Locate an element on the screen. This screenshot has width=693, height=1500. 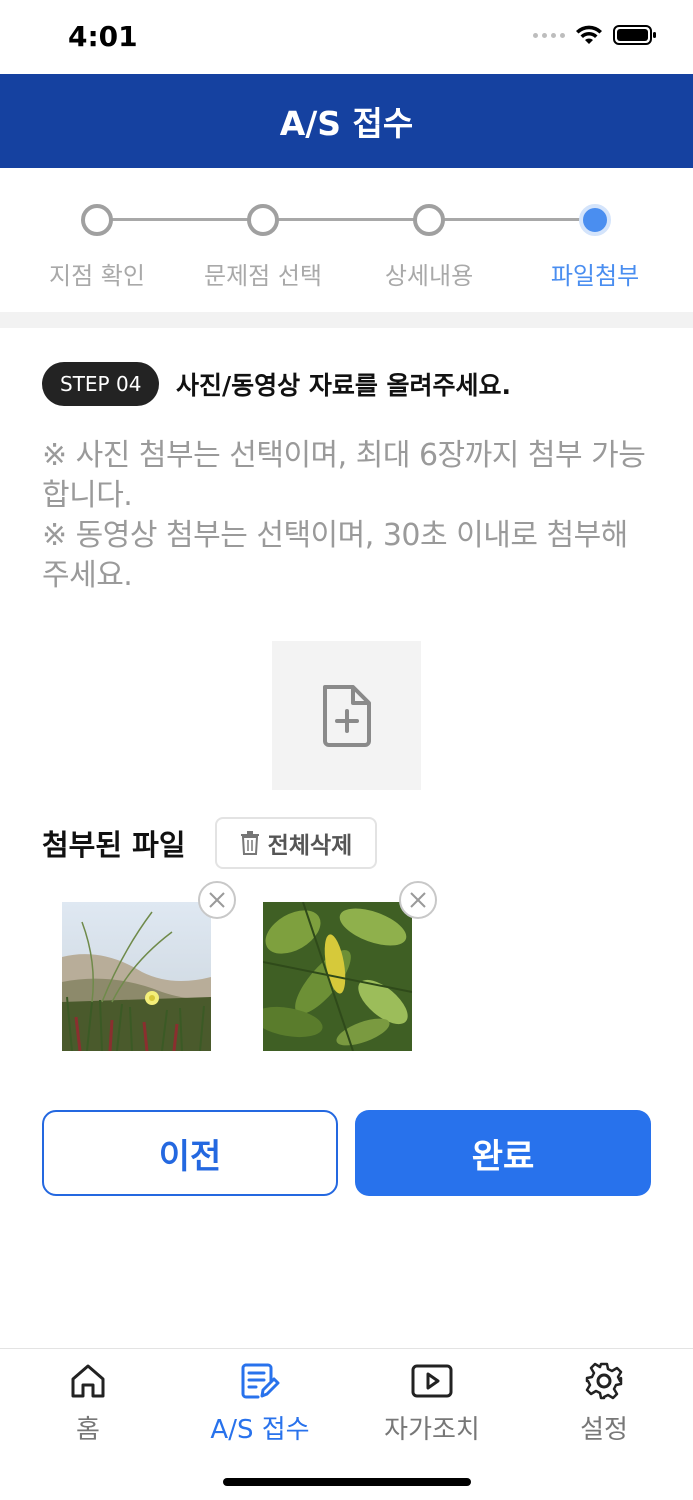
remove-file-1-button is located at coordinates (217, 900).